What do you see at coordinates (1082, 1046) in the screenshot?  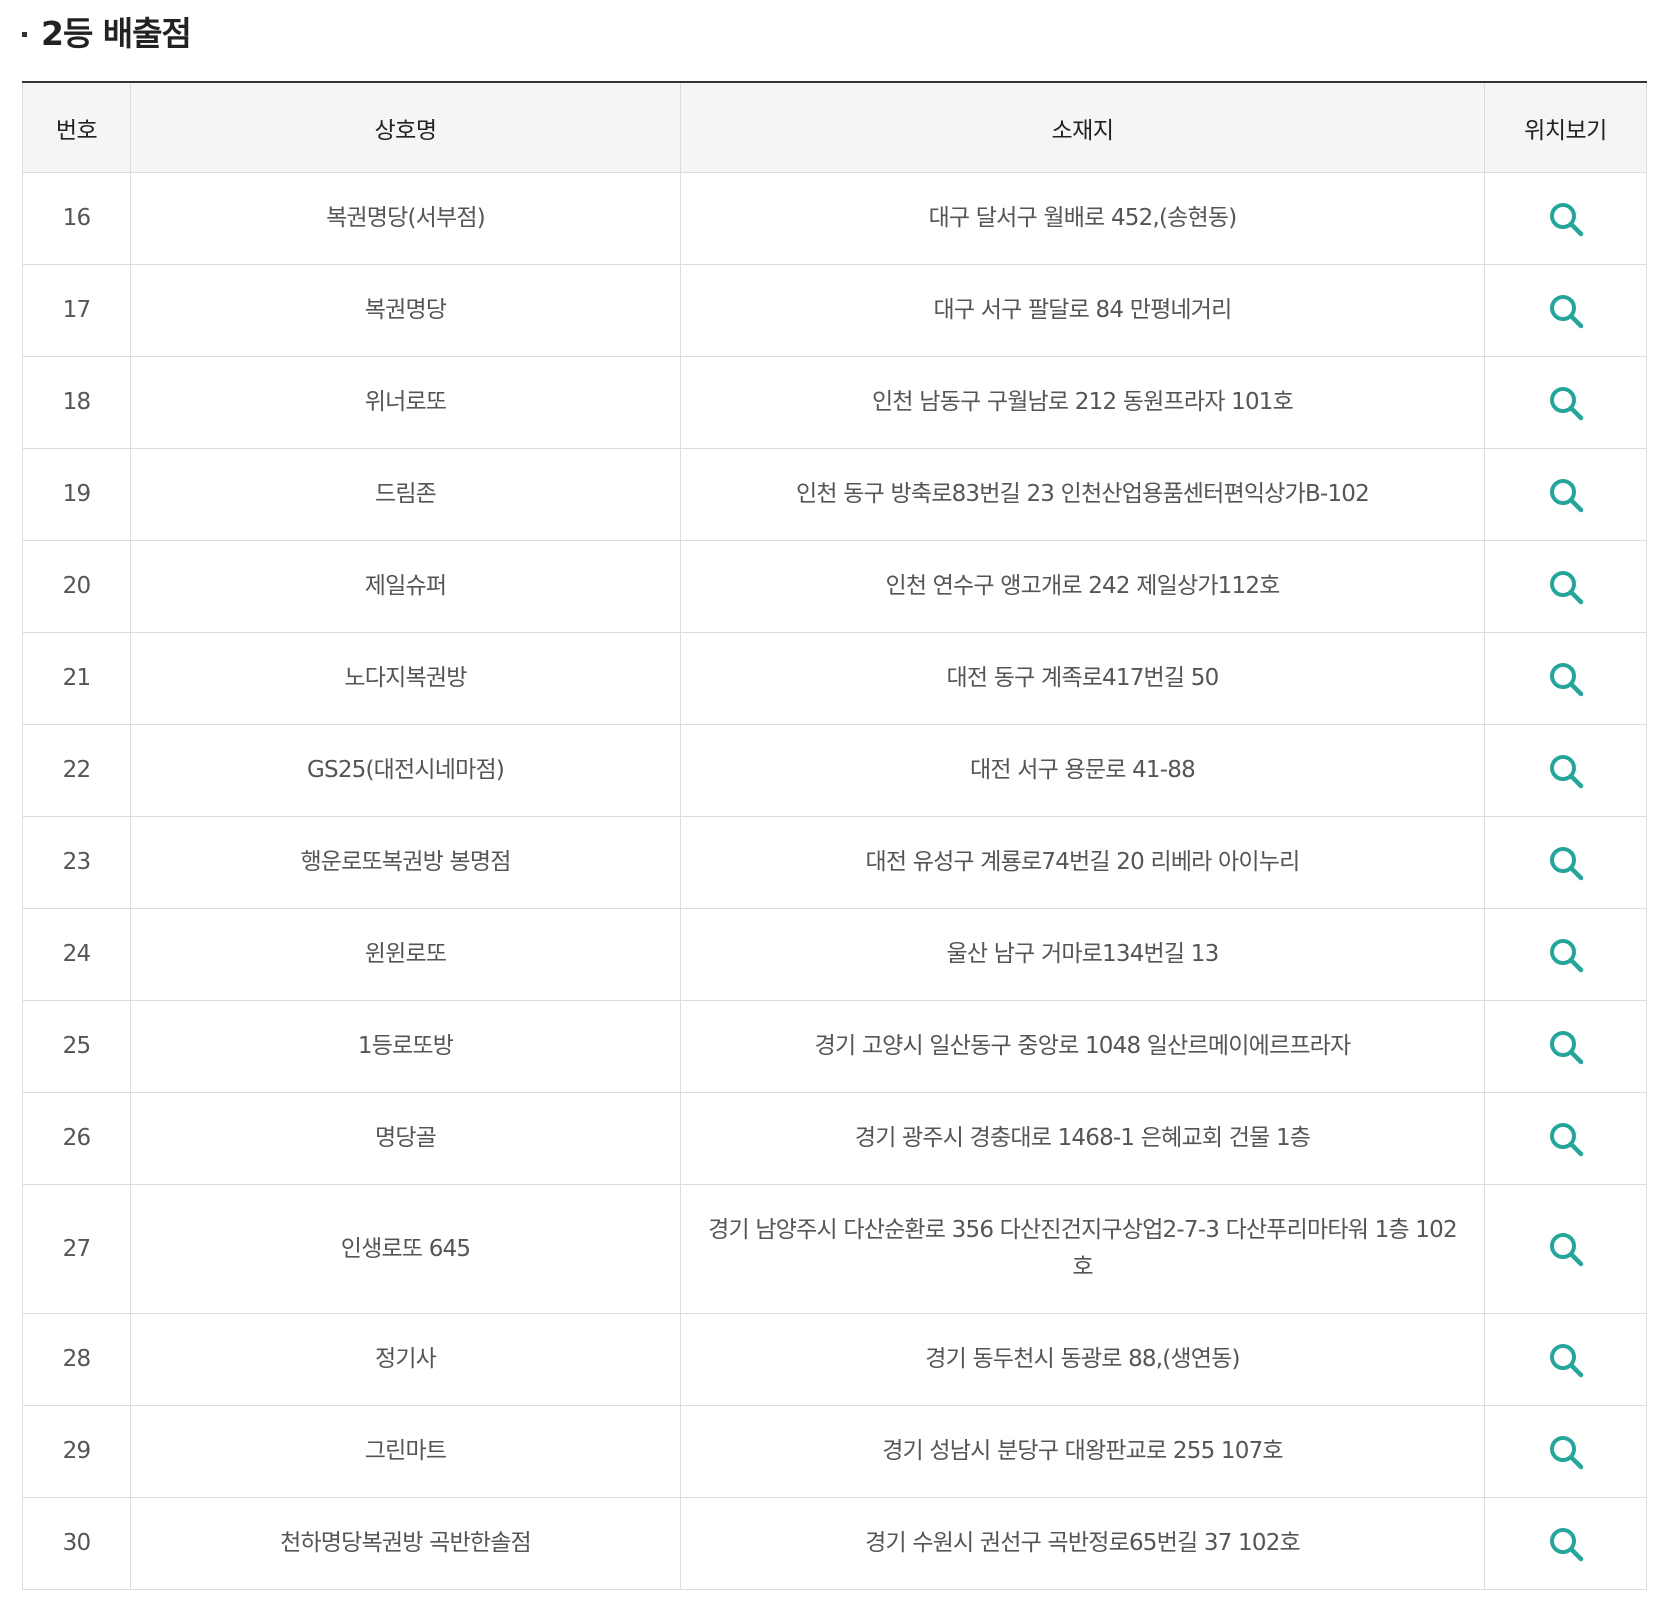 I see `store-address: 경기 고양시 일산동구 중앙로 1048 일산르메이에르프라자` at bounding box center [1082, 1046].